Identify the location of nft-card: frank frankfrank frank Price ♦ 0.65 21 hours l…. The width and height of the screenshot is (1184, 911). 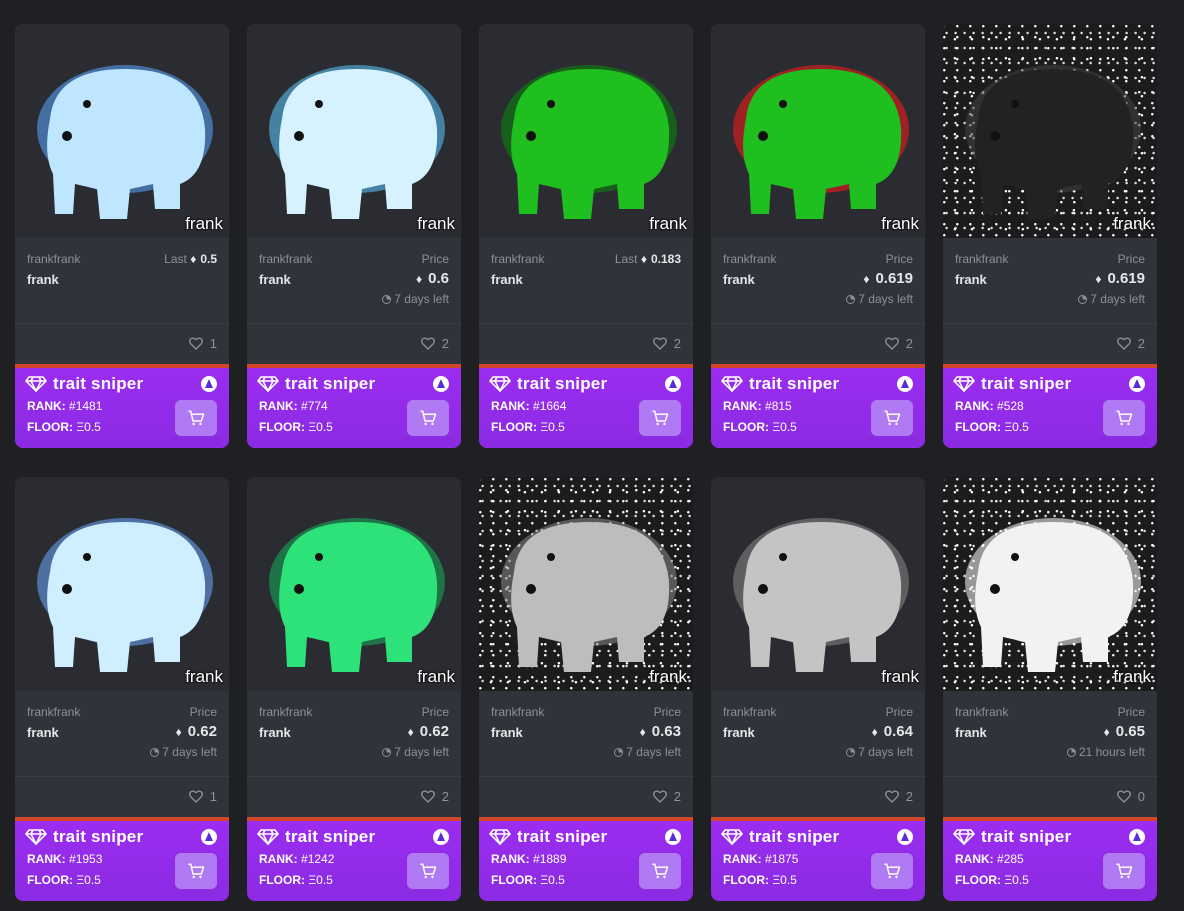
(1050, 689).